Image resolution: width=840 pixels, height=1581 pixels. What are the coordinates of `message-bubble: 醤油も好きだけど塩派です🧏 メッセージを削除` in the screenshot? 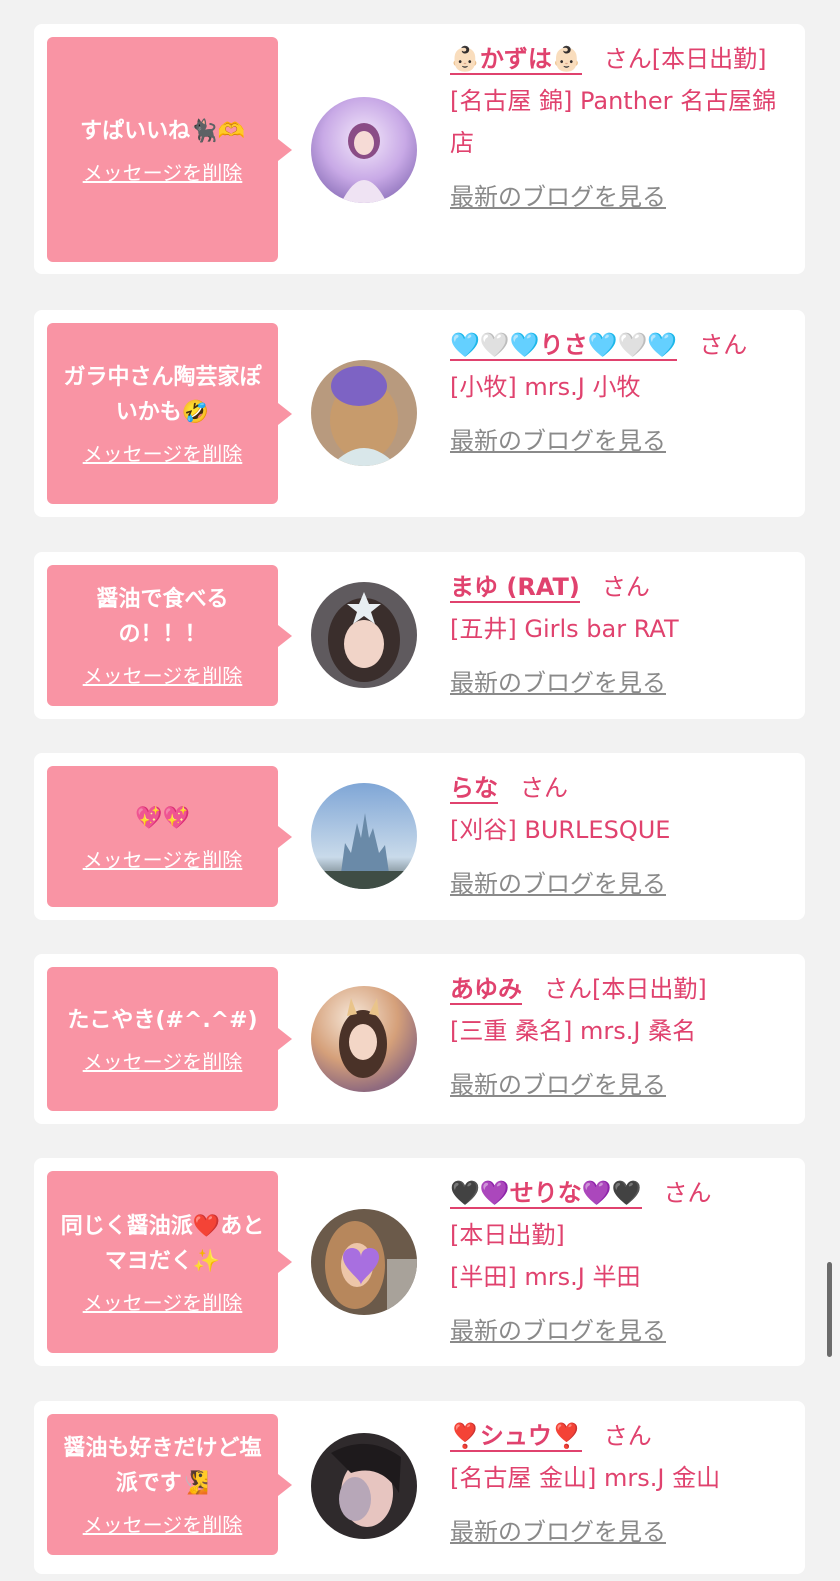 It's located at (169, 1484).